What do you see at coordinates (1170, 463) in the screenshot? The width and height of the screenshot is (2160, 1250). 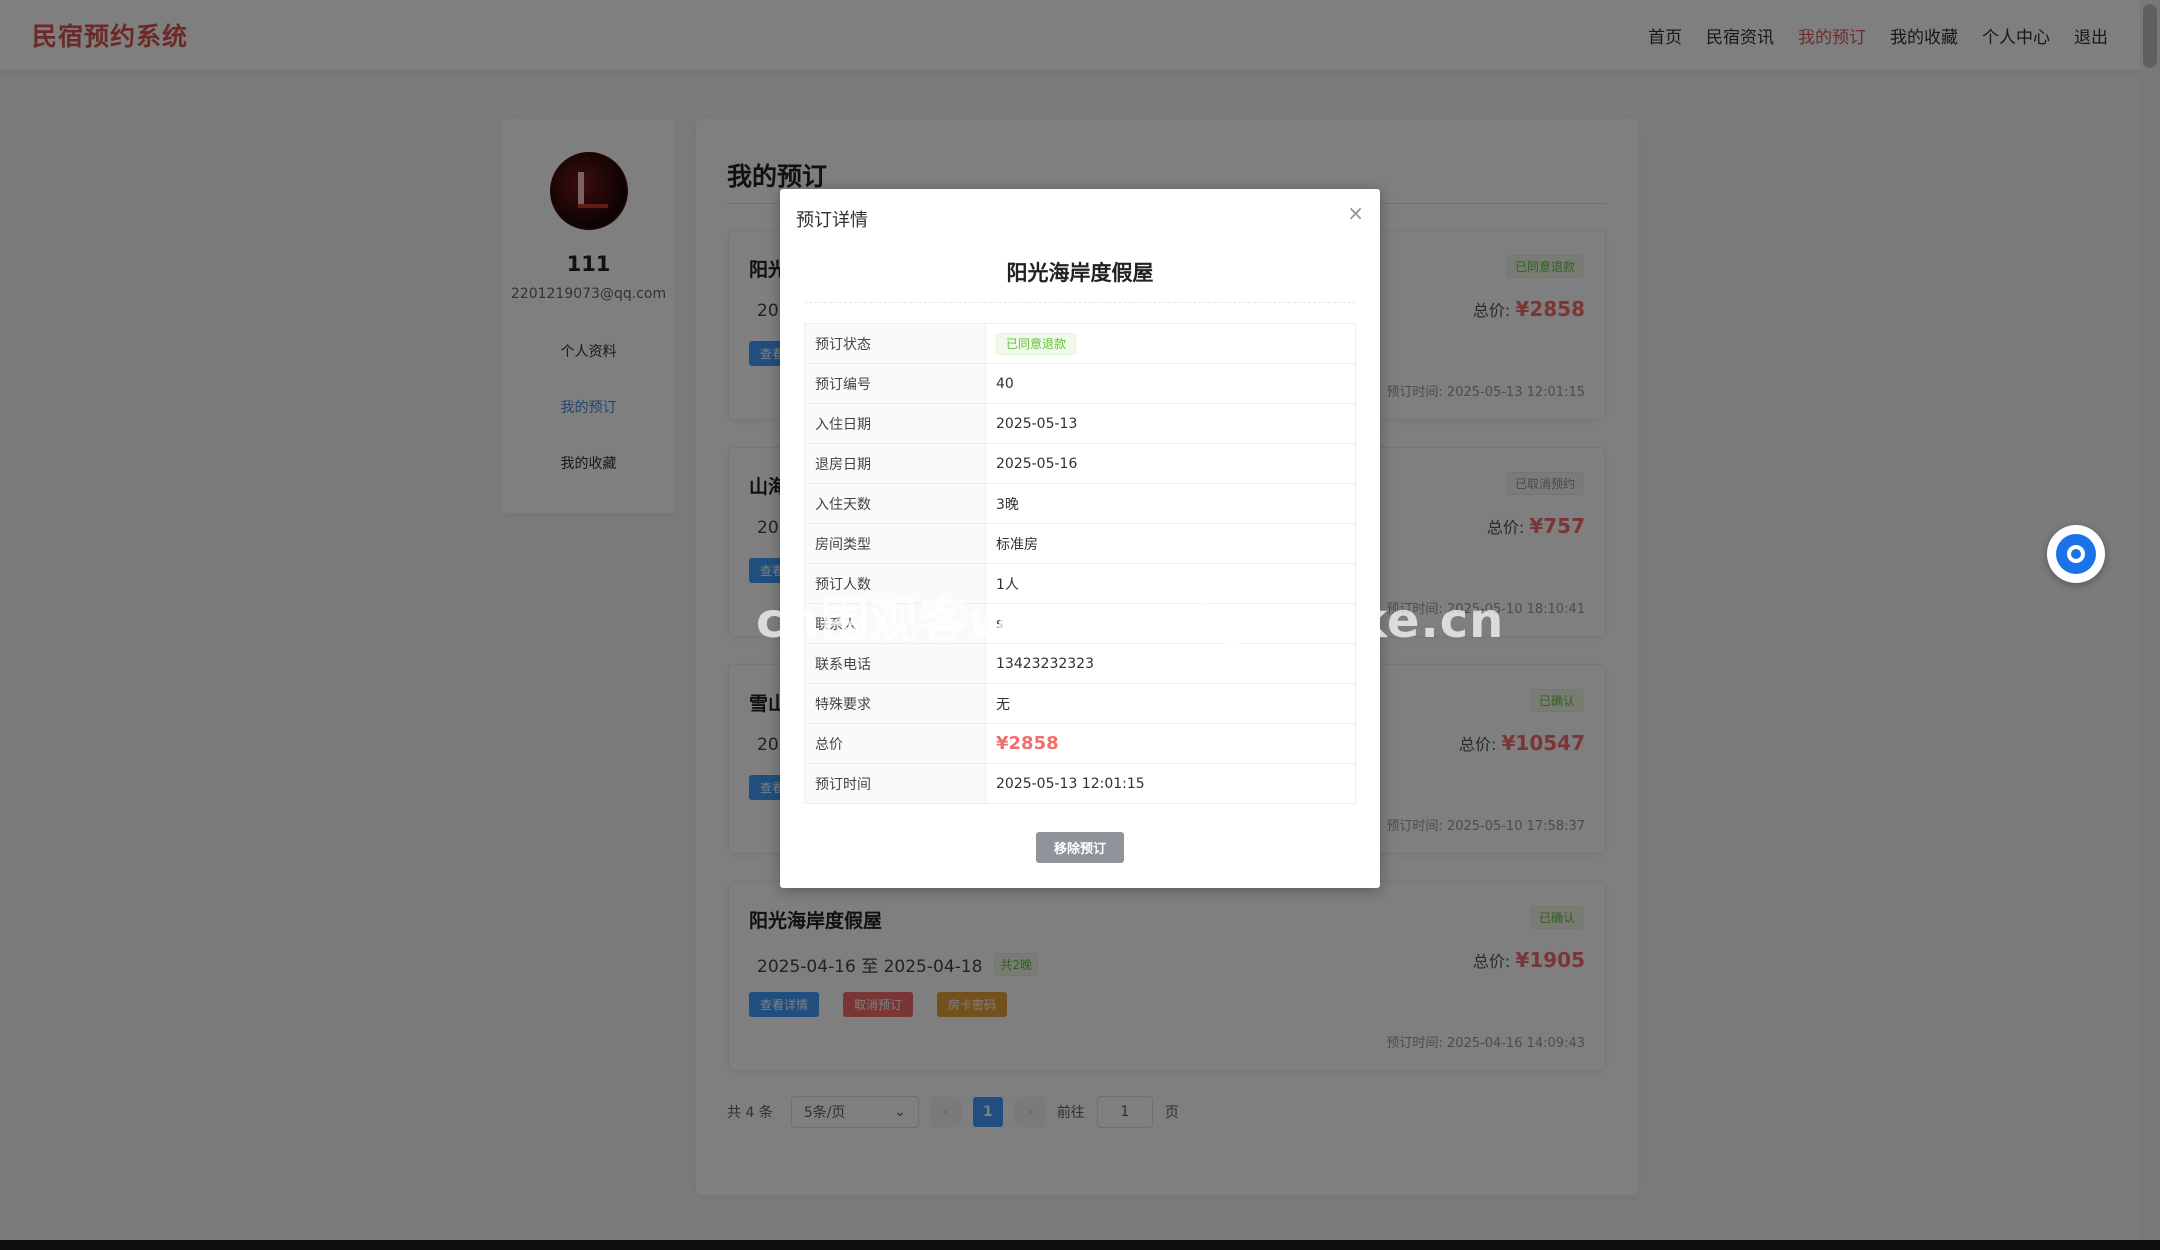 I see `row-value: 2025-05-16` at bounding box center [1170, 463].